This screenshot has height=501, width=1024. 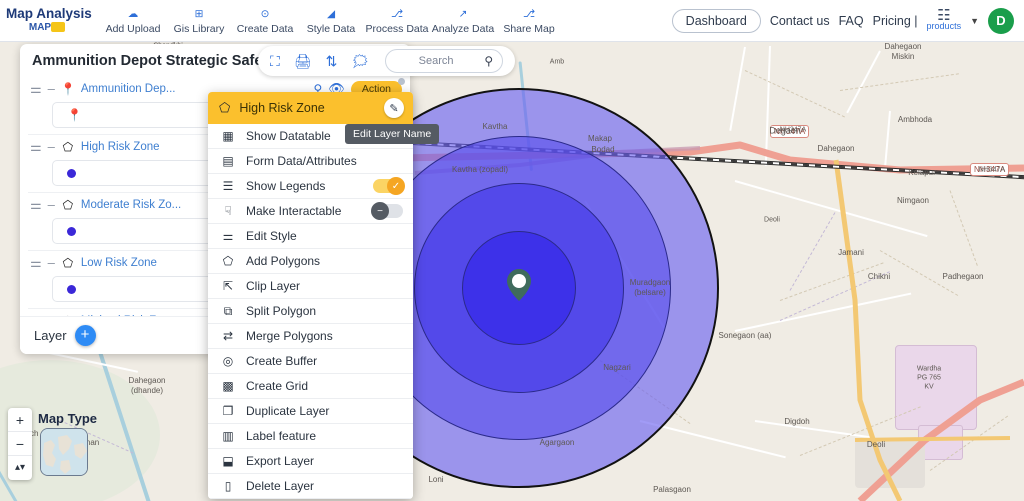 What do you see at coordinates (310, 161) in the screenshot?
I see `menu-item-form-data-attributes: ▤ Form Data/Attributes` at bounding box center [310, 161].